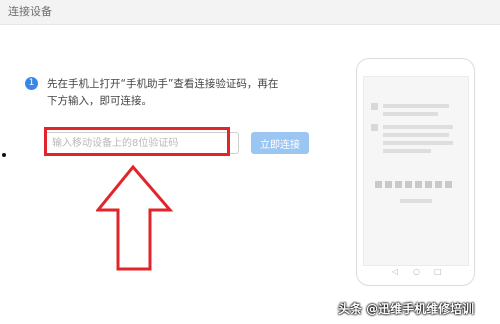 This screenshot has width=500, height=324. Describe the element at coordinates (416, 271) in the screenshot. I see `phone-home-icon: ○` at that location.